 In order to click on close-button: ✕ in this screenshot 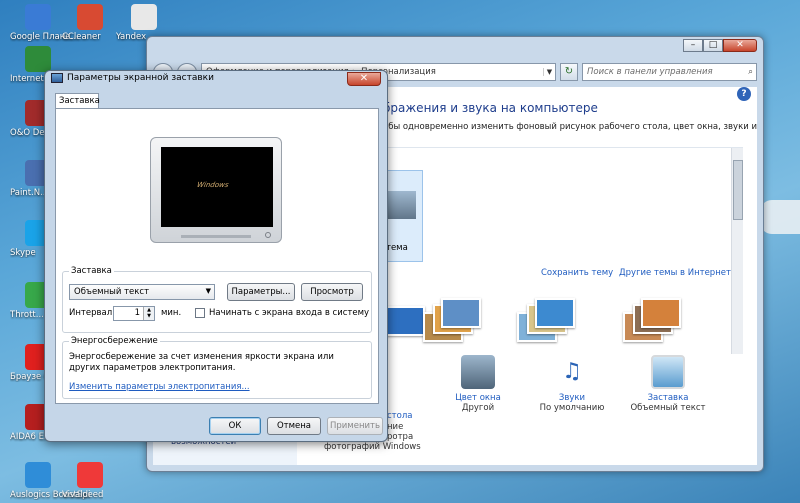, I will do `click(740, 45)`.